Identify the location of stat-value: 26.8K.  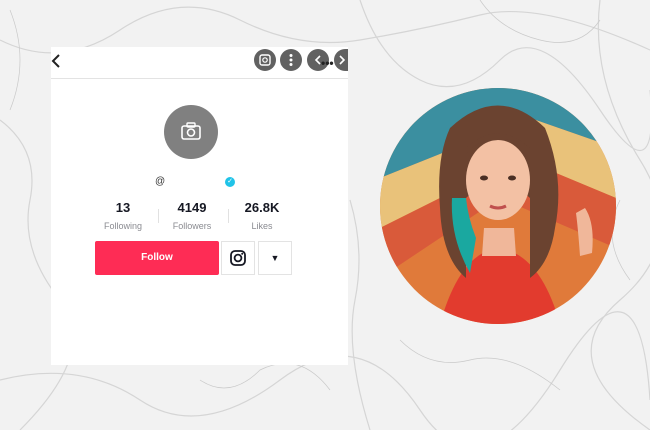
(262, 207).